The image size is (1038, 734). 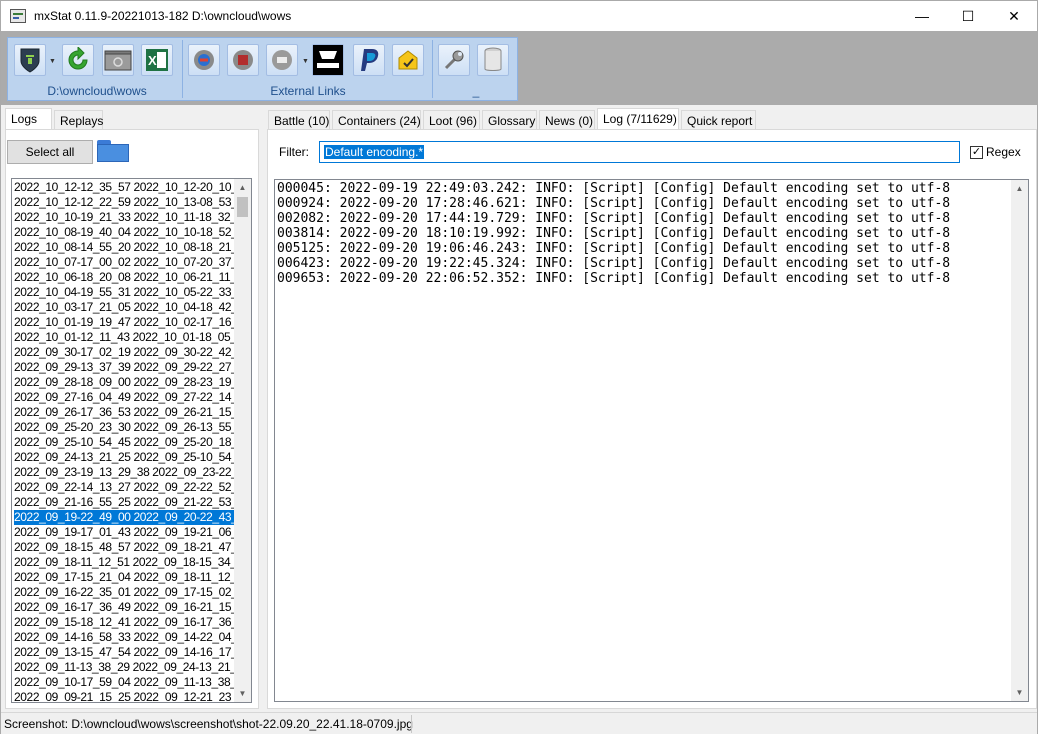 What do you see at coordinates (124, 517) in the screenshot?
I see `list-item: 2022_09_19-22_49_00 2022_09_20-22_43_11` at bounding box center [124, 517].